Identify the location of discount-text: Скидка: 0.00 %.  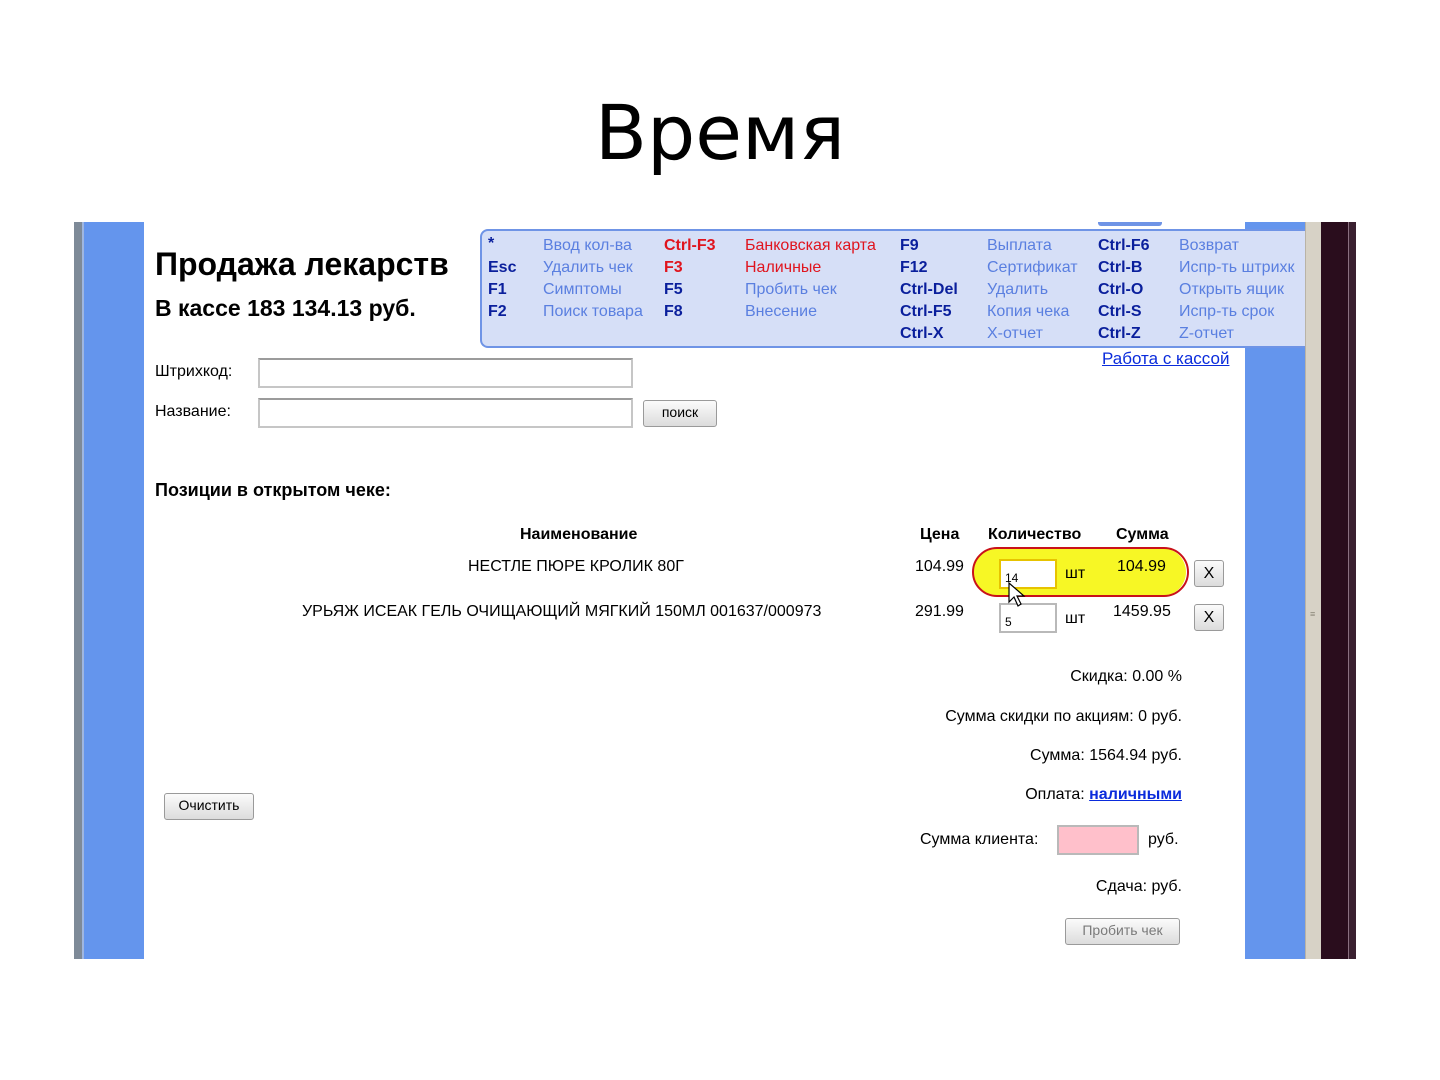
(1126, 676).